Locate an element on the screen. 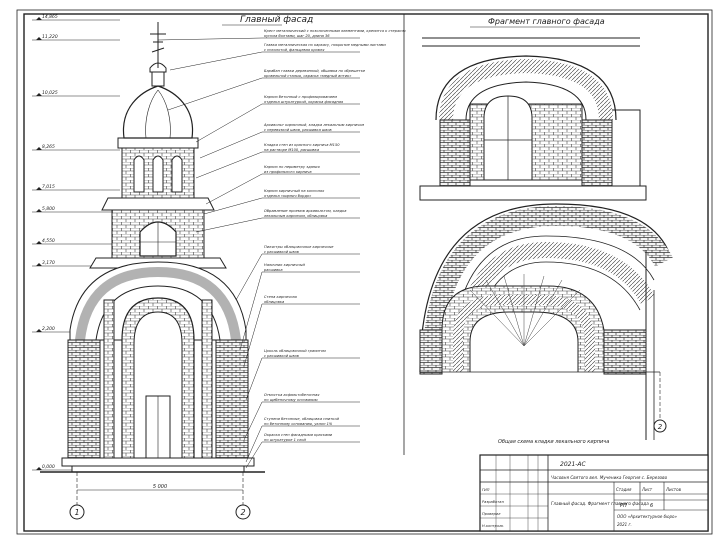  right-pilaster is located at coordinates (232, 399).